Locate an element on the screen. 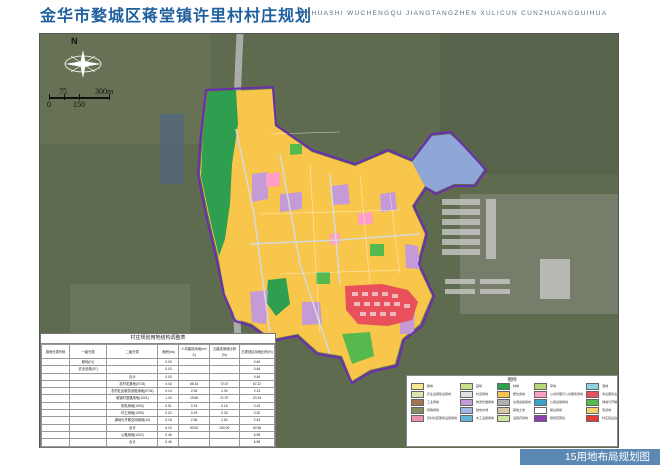 The height and width of the screenshot is (467, 660). legend-label: 绿地与开敞空间用地 is located at coordinates (610, 402).